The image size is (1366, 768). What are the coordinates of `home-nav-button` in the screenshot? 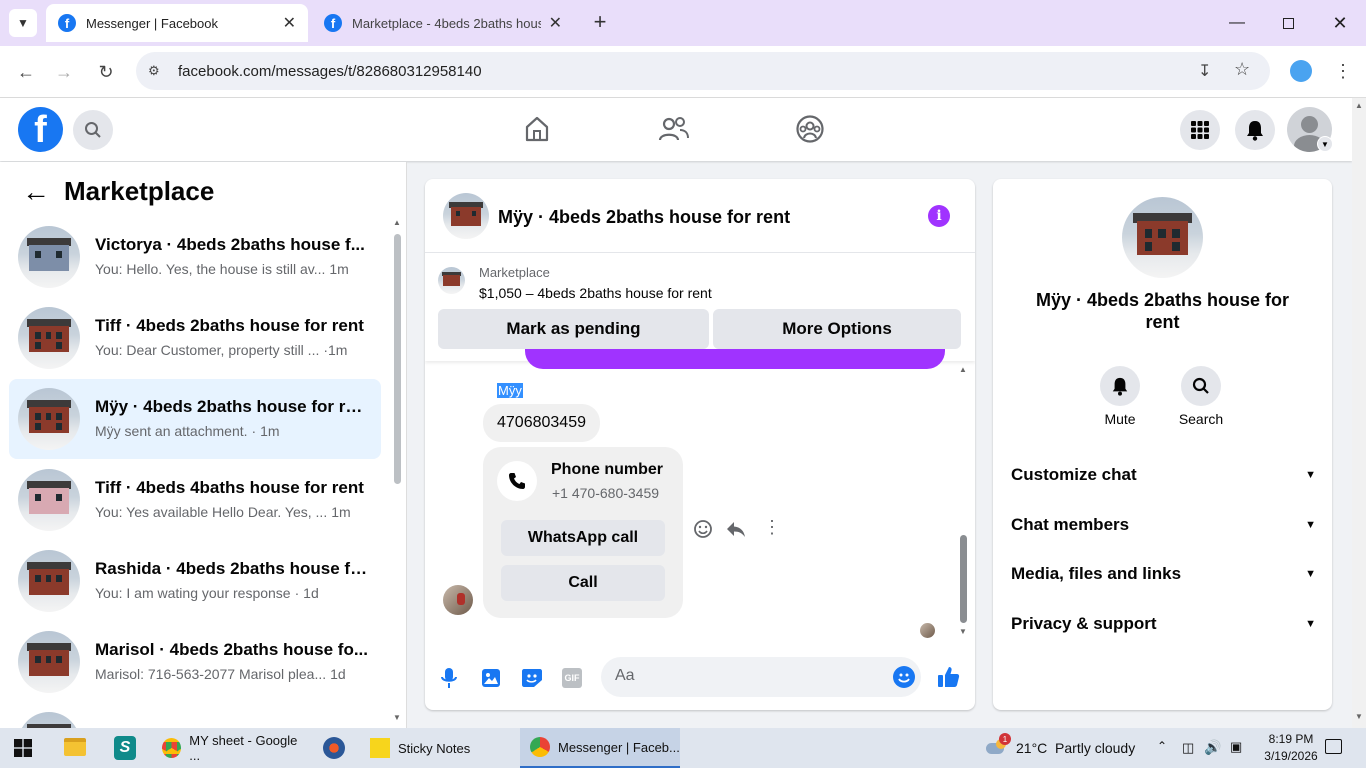 It's located at (539, 131).